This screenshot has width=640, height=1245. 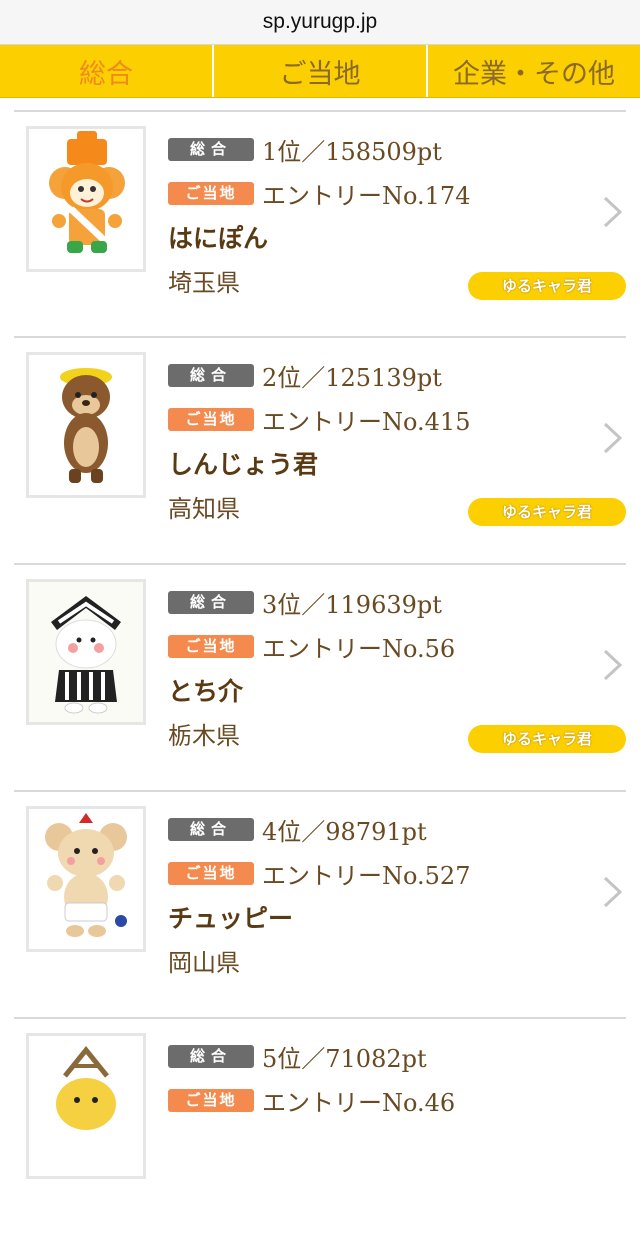 What do you see at coordinates (344, 1059) in the screenshot?
I see `rank-points: 5位／71082pt` at bounding box center [344, 1059].